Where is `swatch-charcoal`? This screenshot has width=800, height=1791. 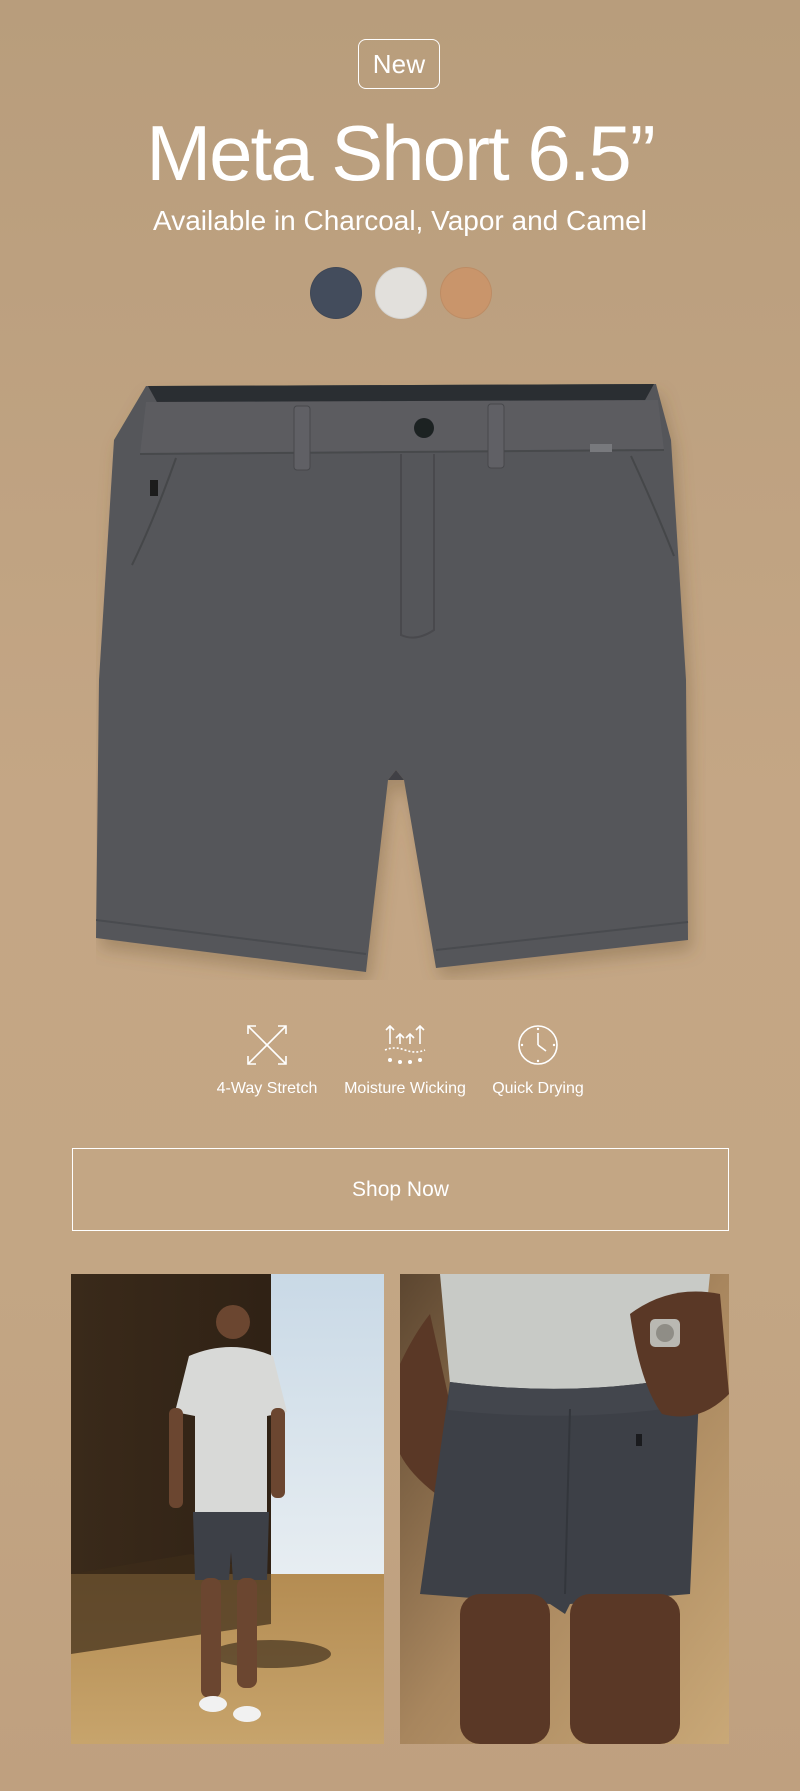 swatch-charcoal is located at coordinates (336, 293).